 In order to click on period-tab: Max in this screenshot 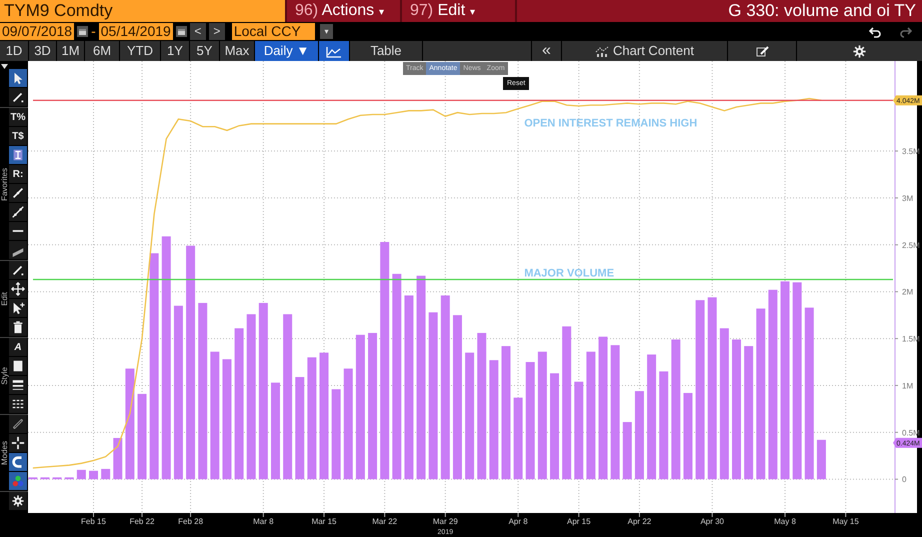, I will do `click(237, 51)`.